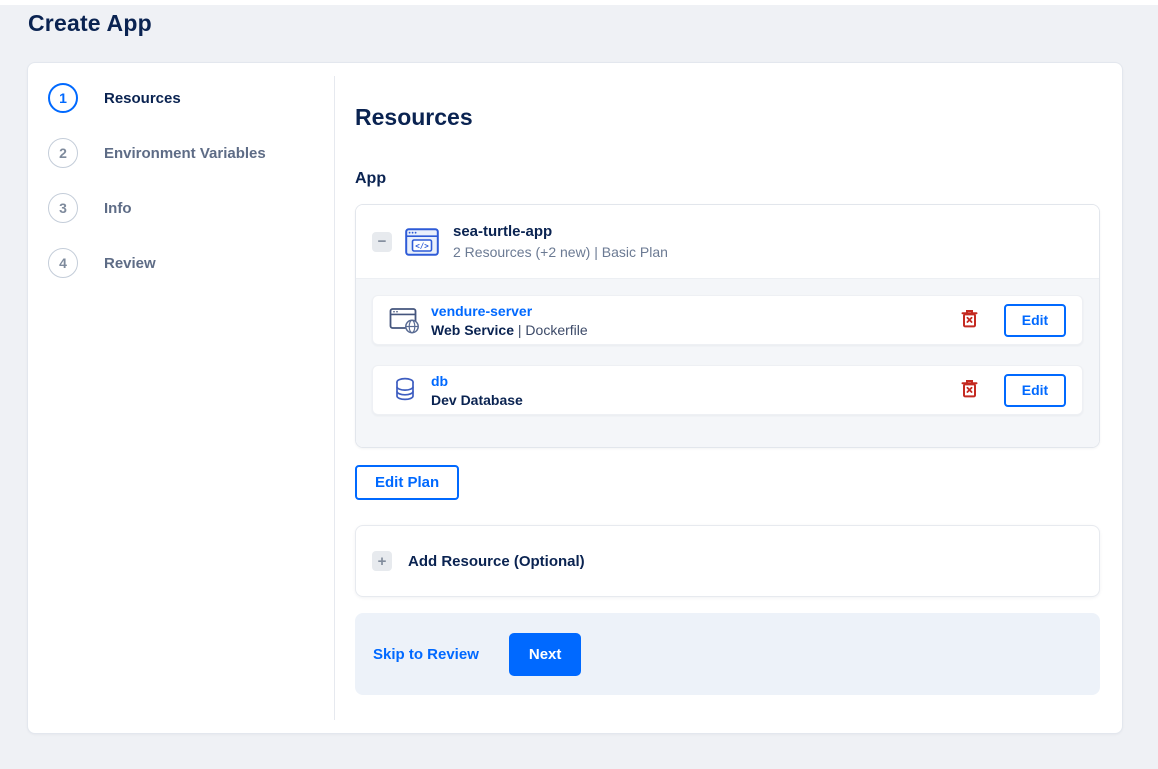 The width and height of the screenshot is (1158, 769). What do you see at coordinates (579, 2) in the screenshot?
I see `top-strip` at bounding box center [579, 2].